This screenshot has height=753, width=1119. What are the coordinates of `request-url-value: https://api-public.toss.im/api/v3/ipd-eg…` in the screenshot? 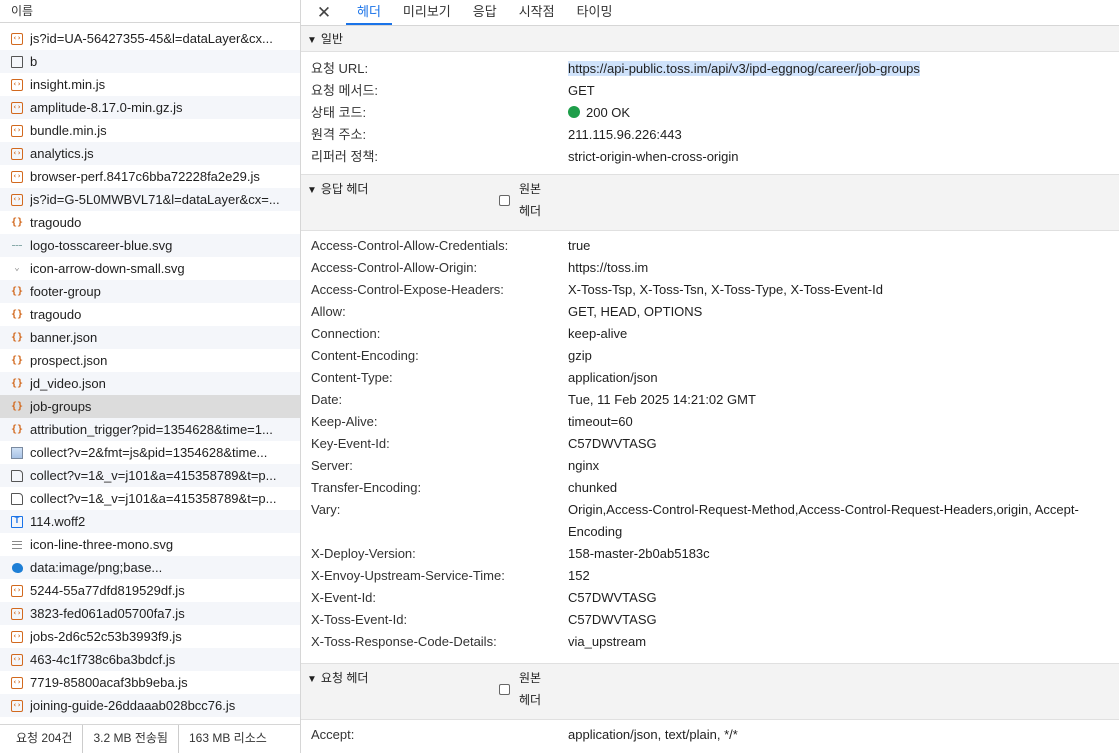 It's located at (744, 68).